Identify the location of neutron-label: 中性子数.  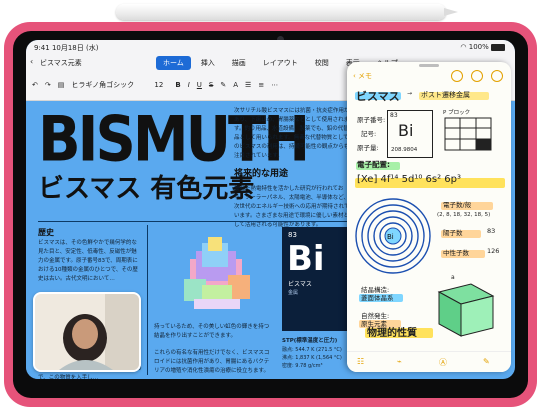
(456, 253).